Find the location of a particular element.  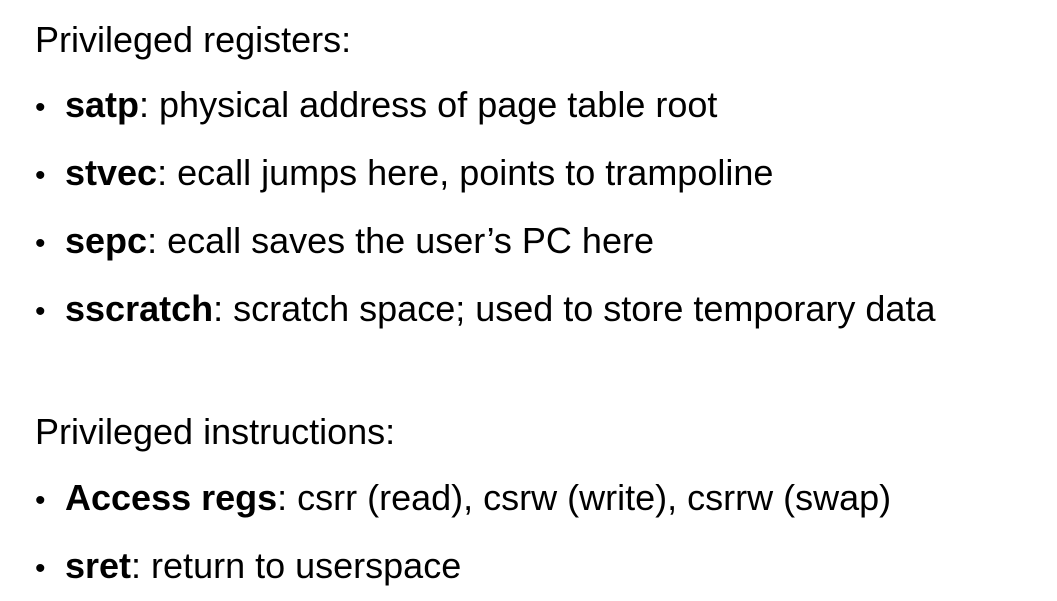

term-sscratch: sscratch is located at coordinates (139, 308).